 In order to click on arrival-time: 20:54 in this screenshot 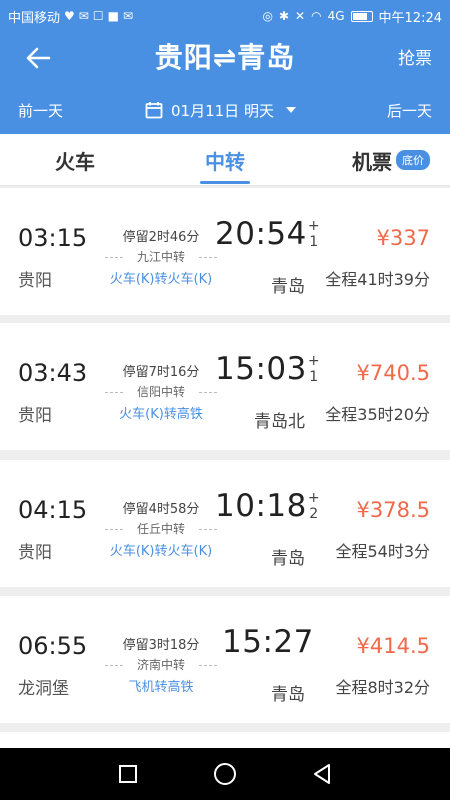, I will do `click(261, 234)`.